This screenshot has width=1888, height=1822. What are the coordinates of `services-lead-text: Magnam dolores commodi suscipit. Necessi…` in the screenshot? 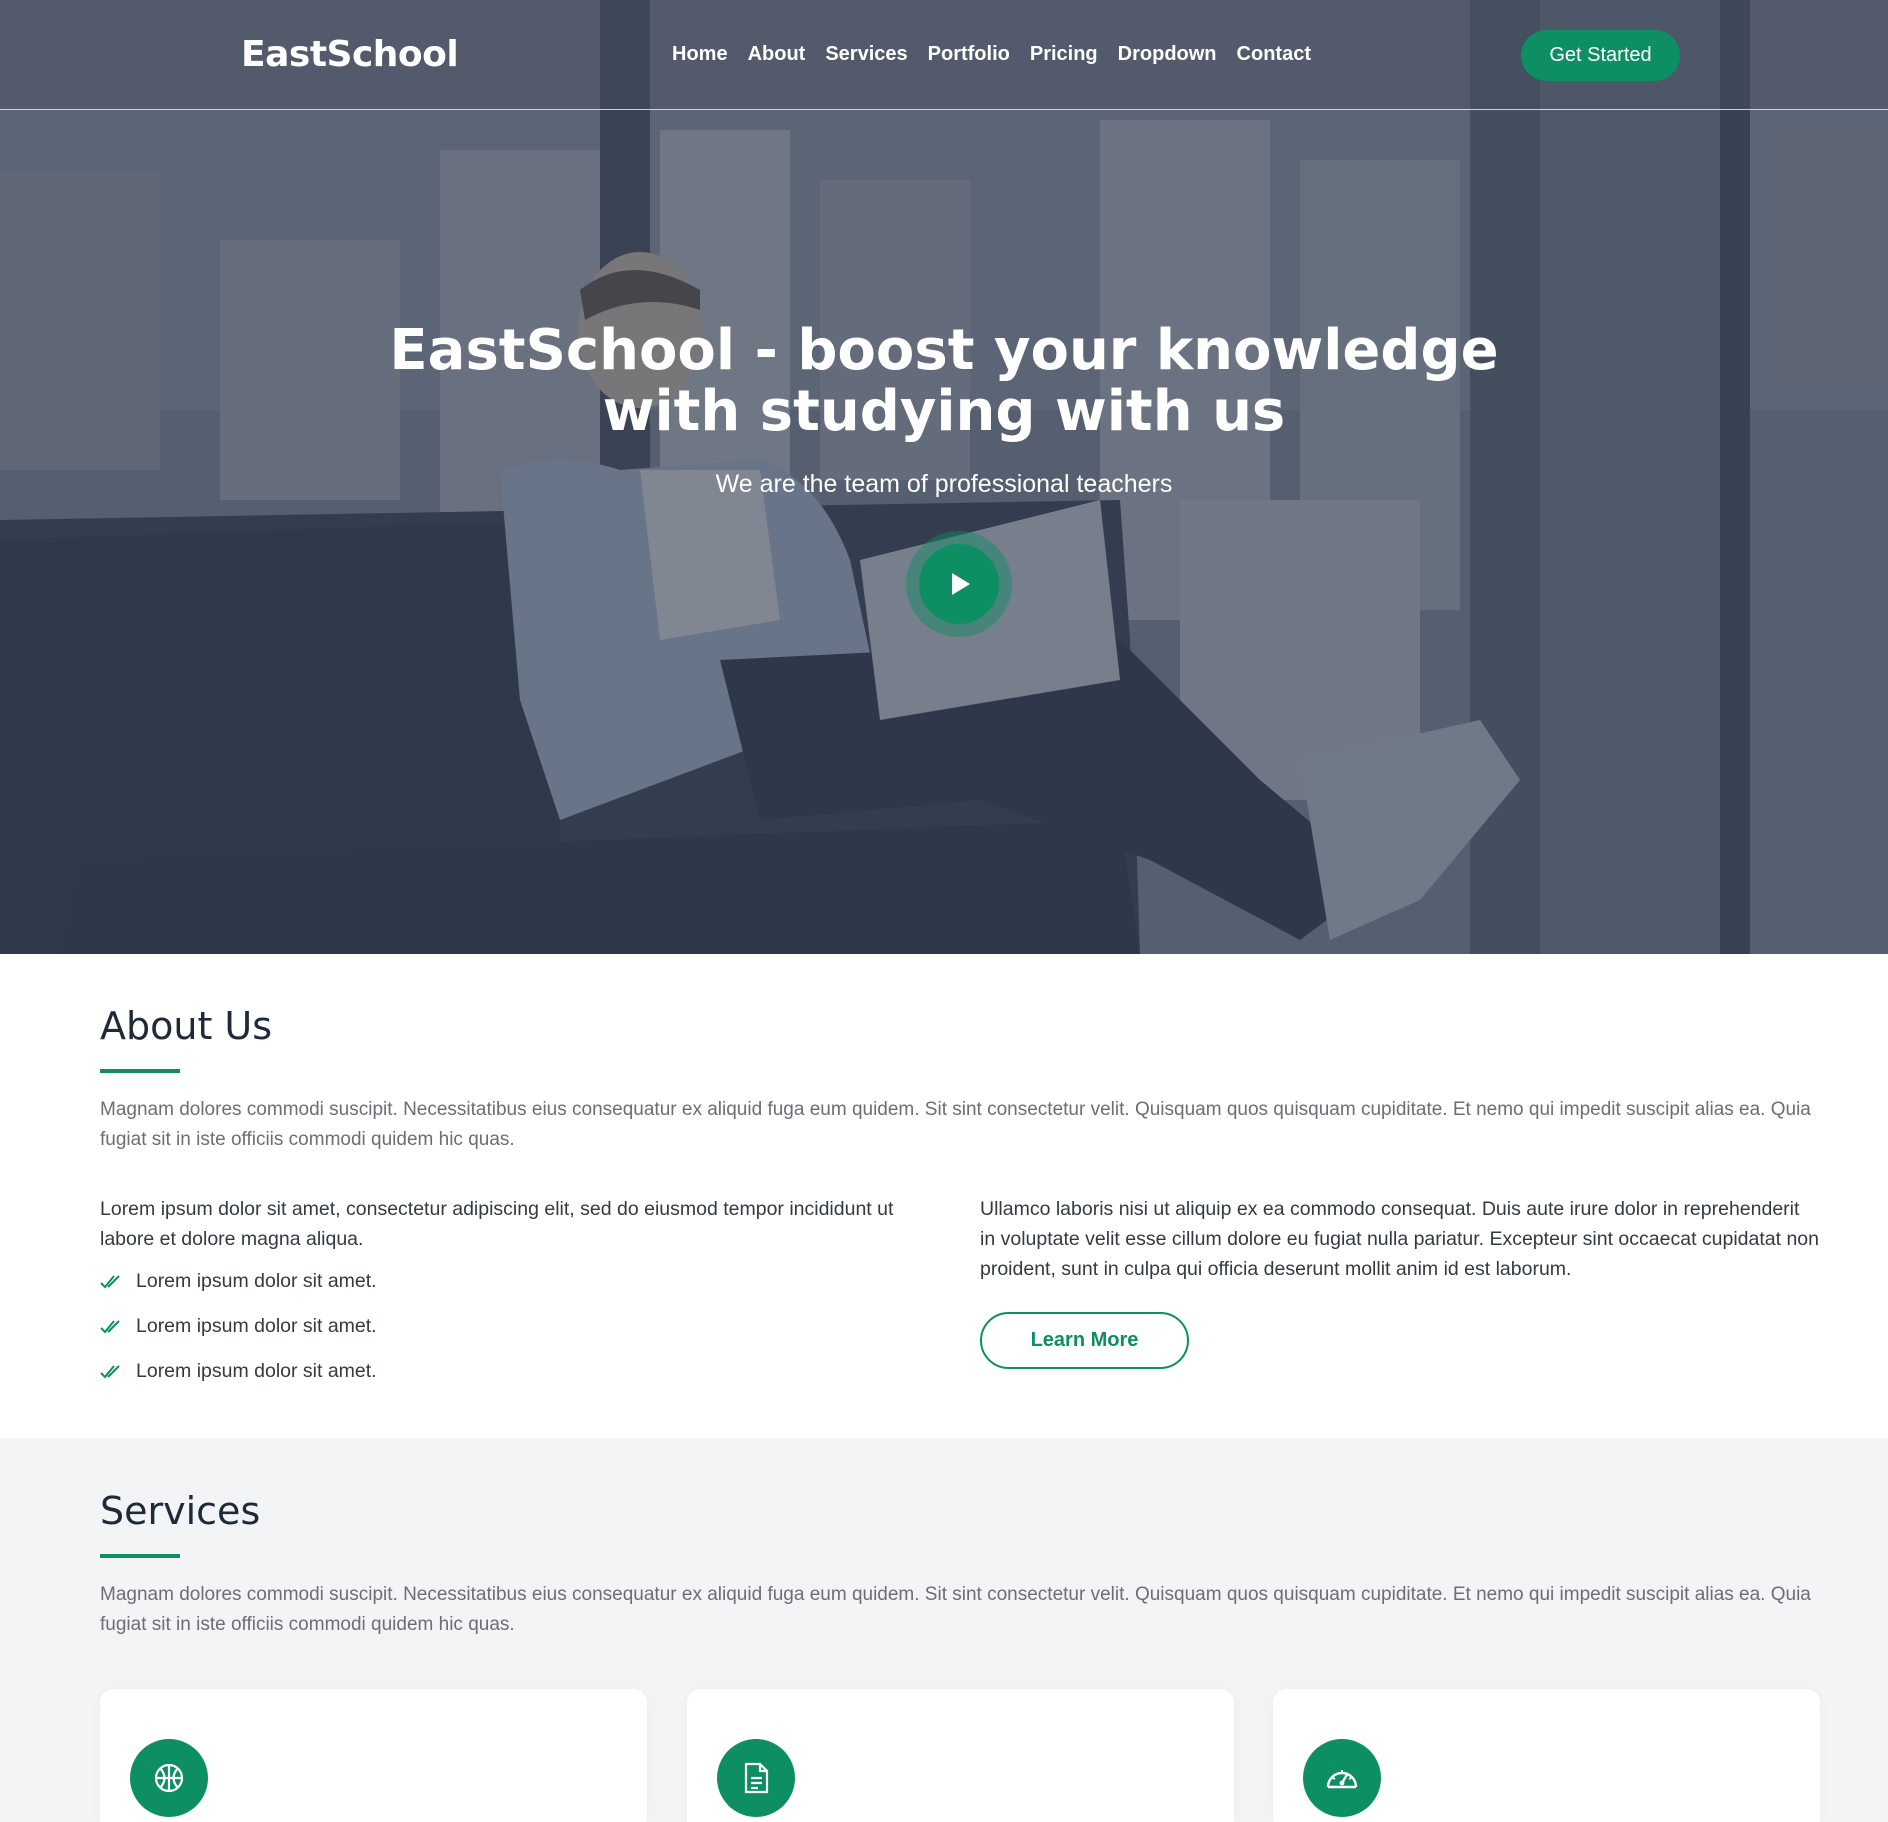 It's located at (955, 1609).